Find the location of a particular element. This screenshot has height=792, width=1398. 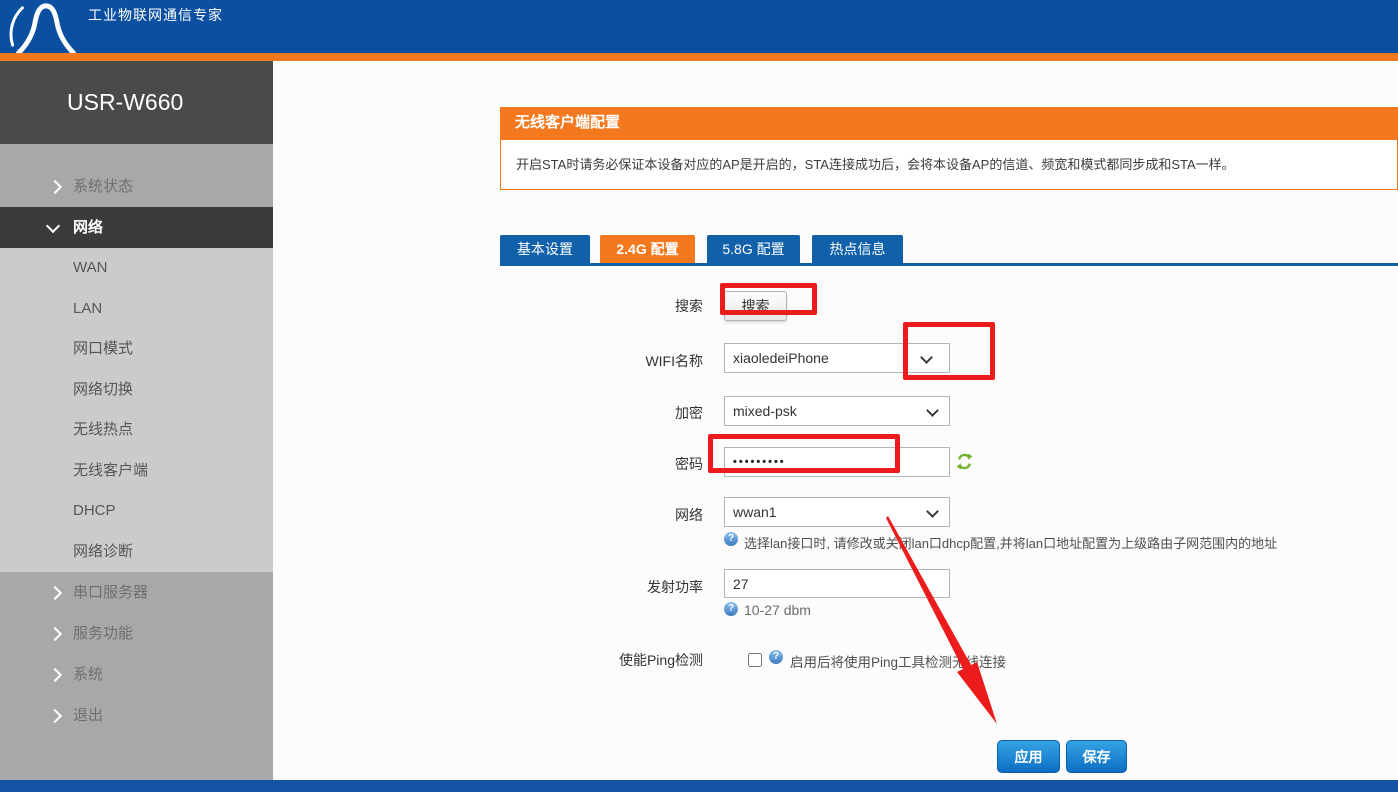

sidebar-item-network: 网络 is located at coordinates (136, 227).